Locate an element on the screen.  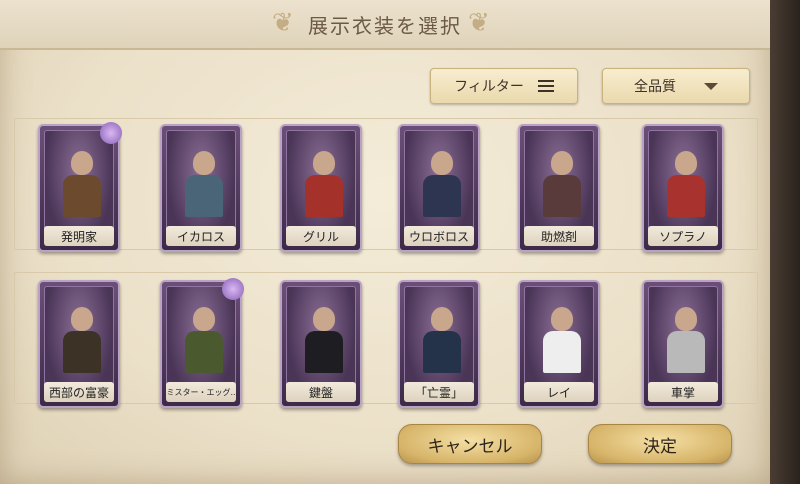
costume-name: グリル is located at coordinates (321, 236).